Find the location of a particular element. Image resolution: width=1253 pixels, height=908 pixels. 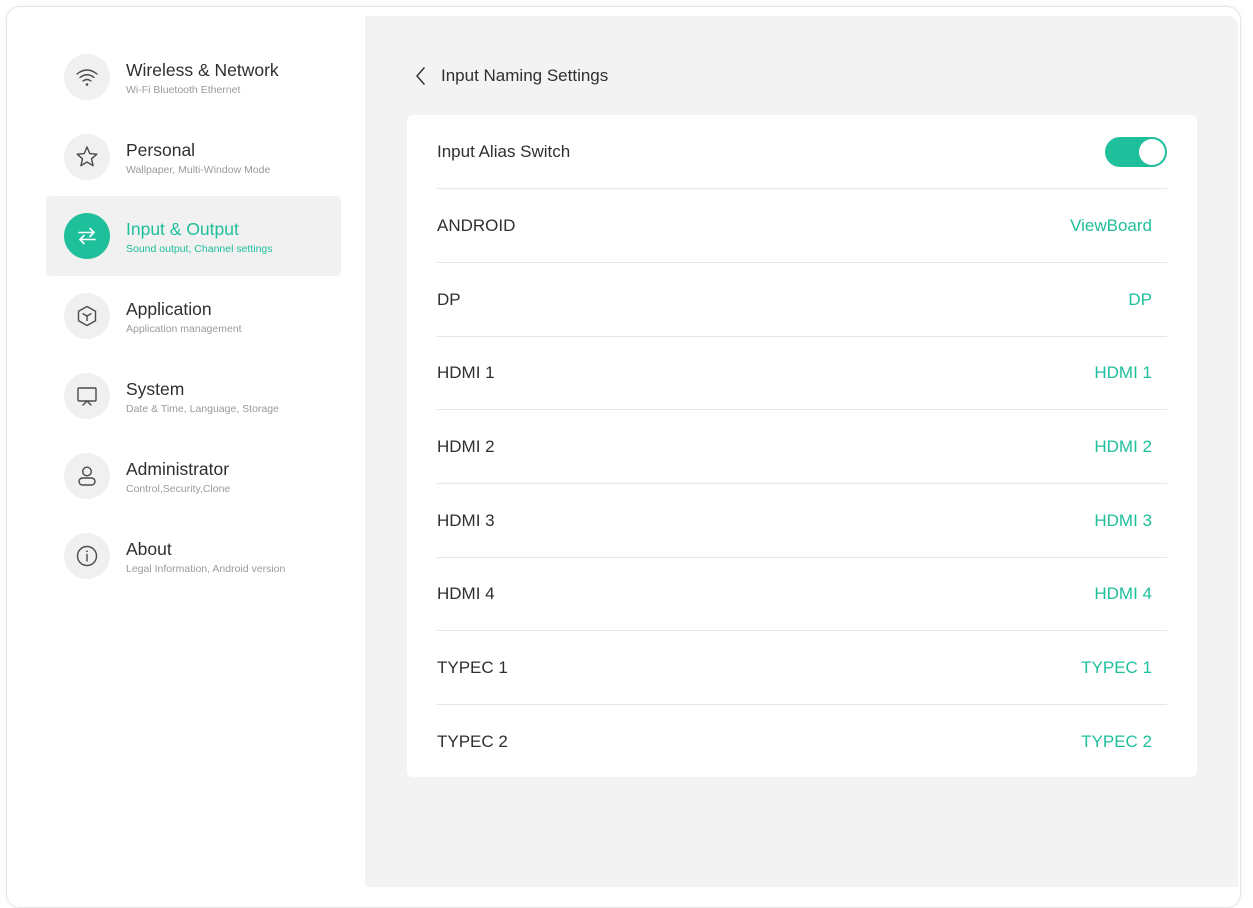

input-alias-value: TYPEC 1 is located at coordinates (1116, 667).